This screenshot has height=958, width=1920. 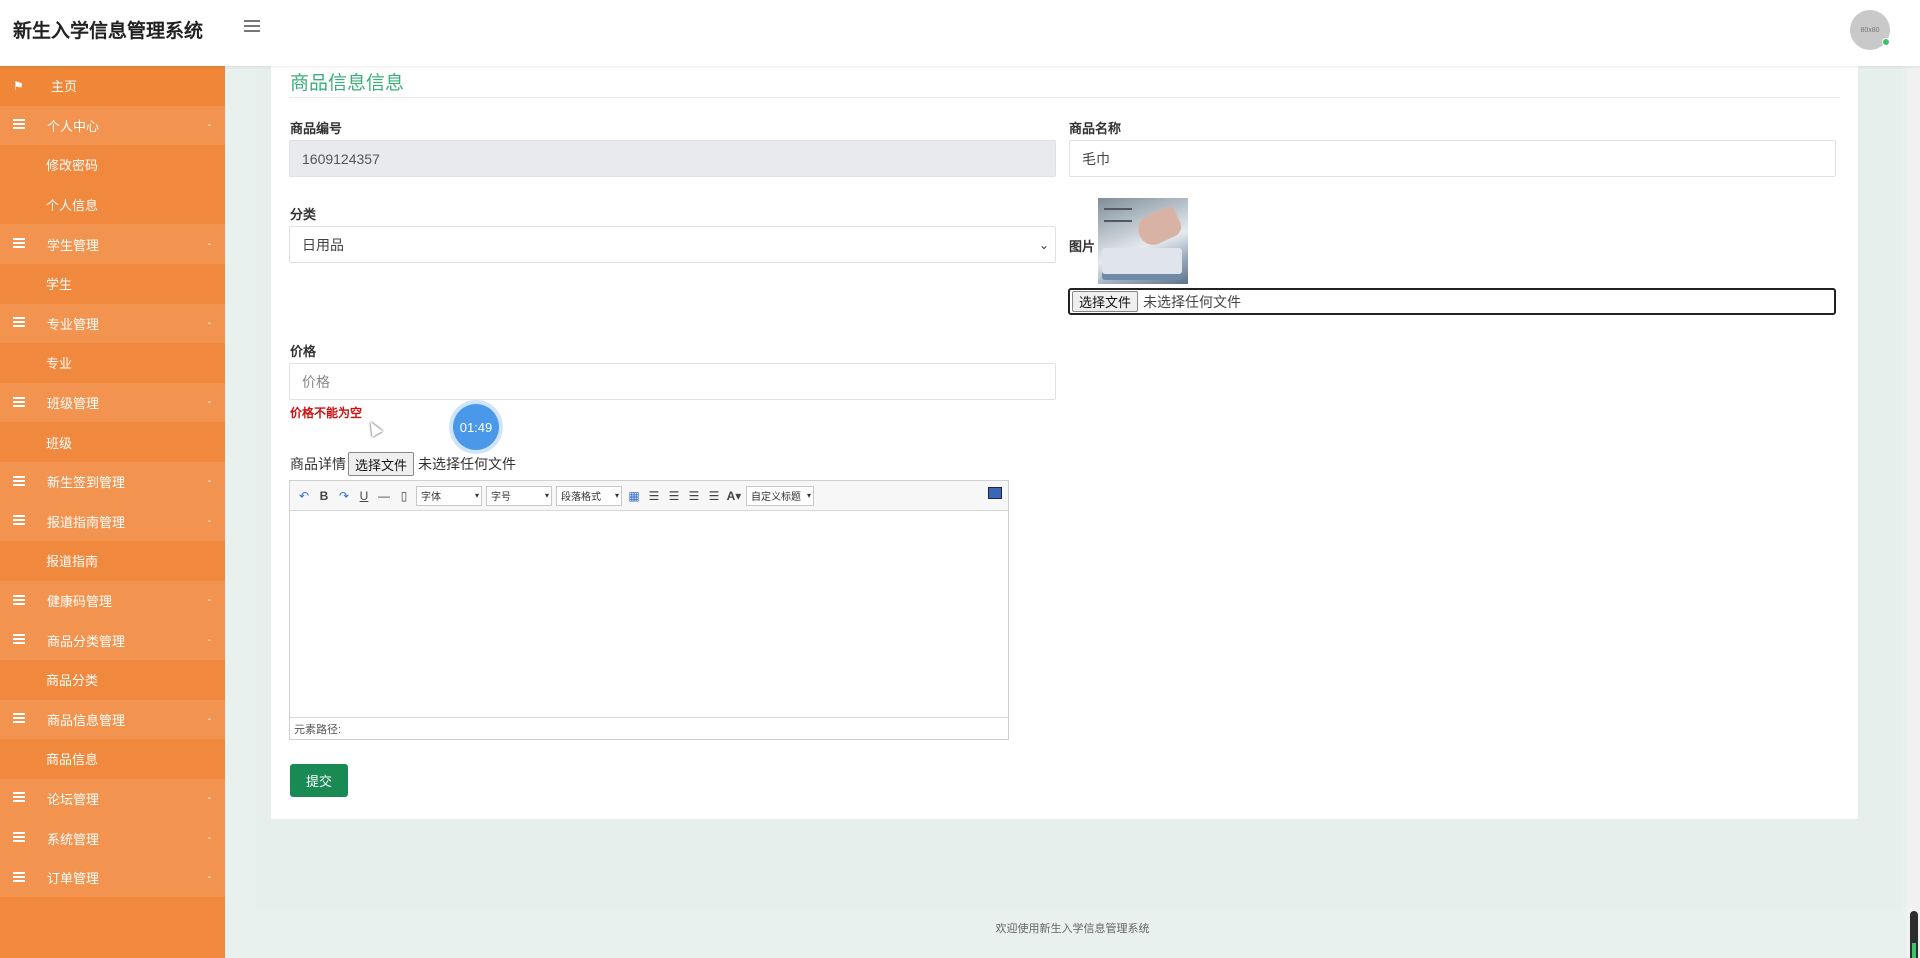 I want to click on sidebar-group: 商品分类管理 -, so click(x=112, y=640).